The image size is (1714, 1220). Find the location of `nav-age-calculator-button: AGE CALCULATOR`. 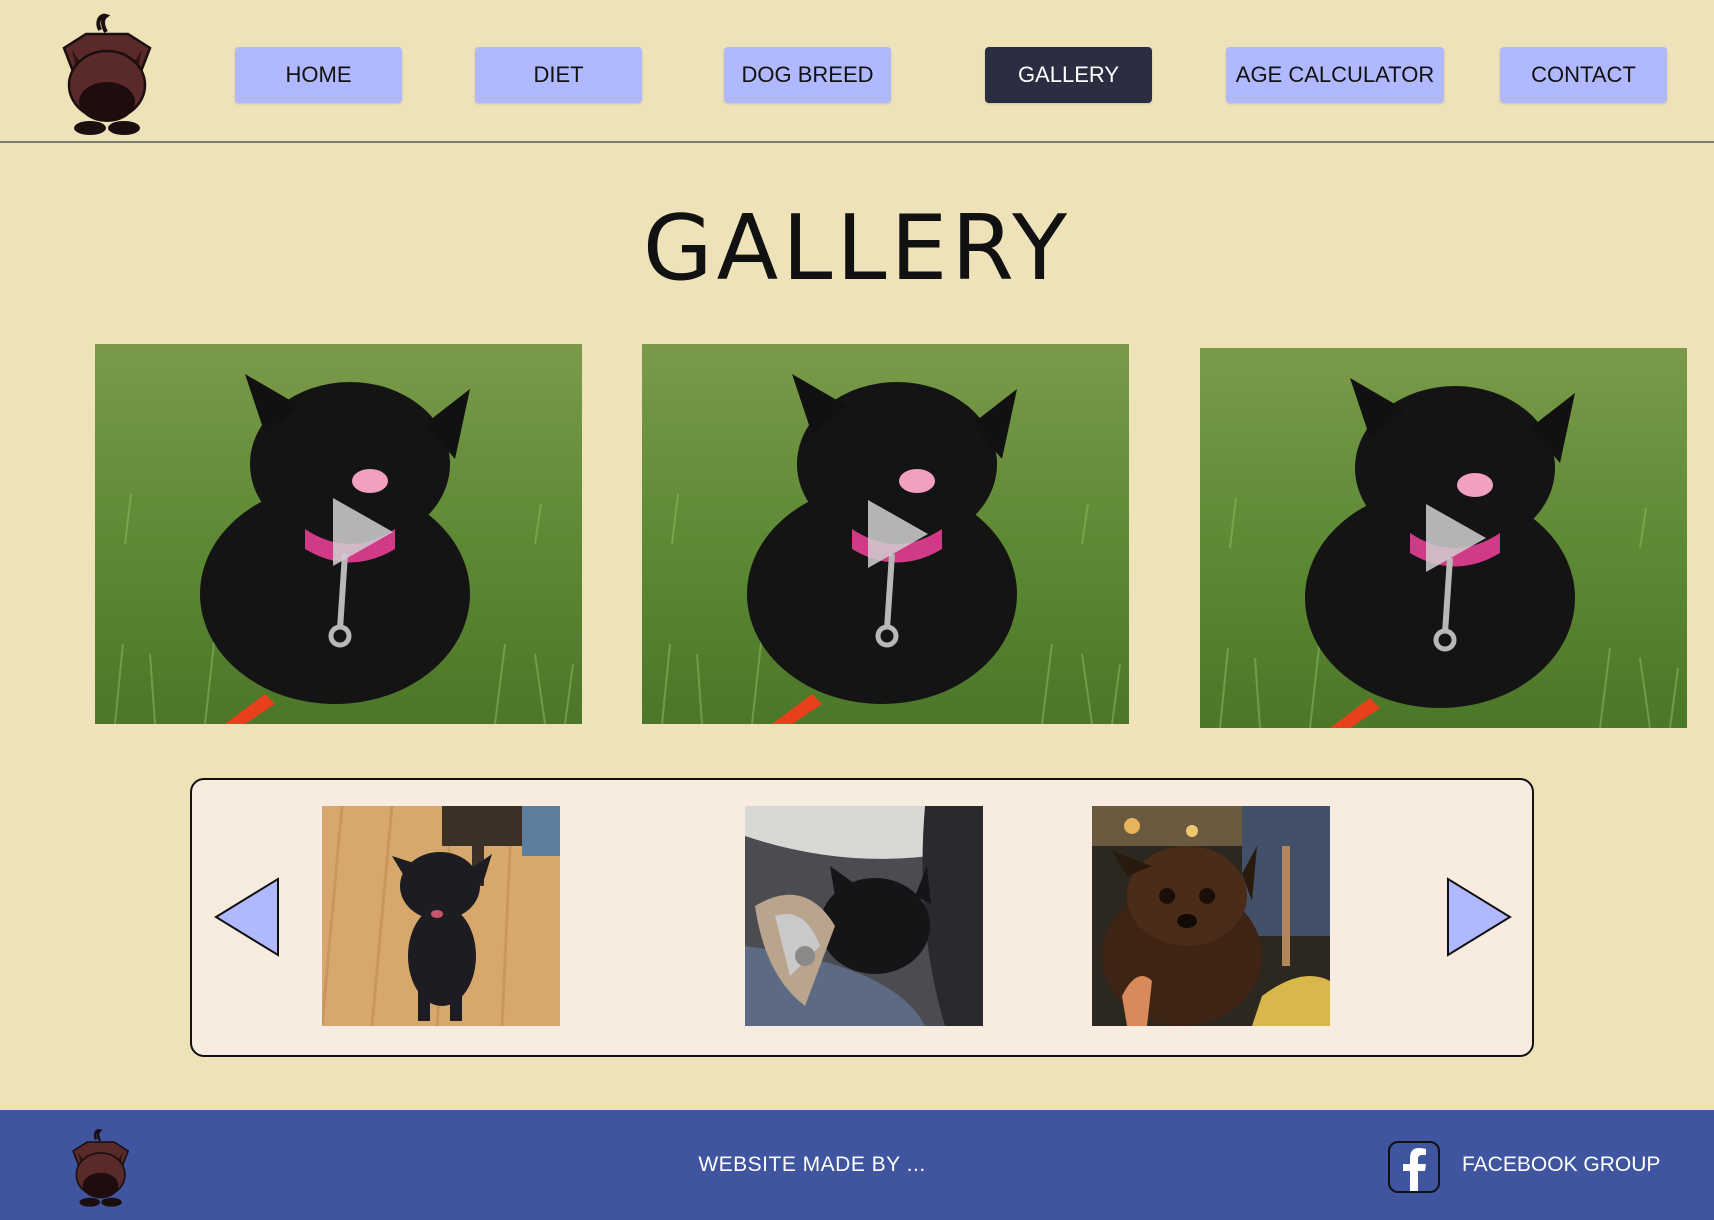

nav-age-calculator-button: AGE CALCULATOR is located at coordinates (1335, 75).